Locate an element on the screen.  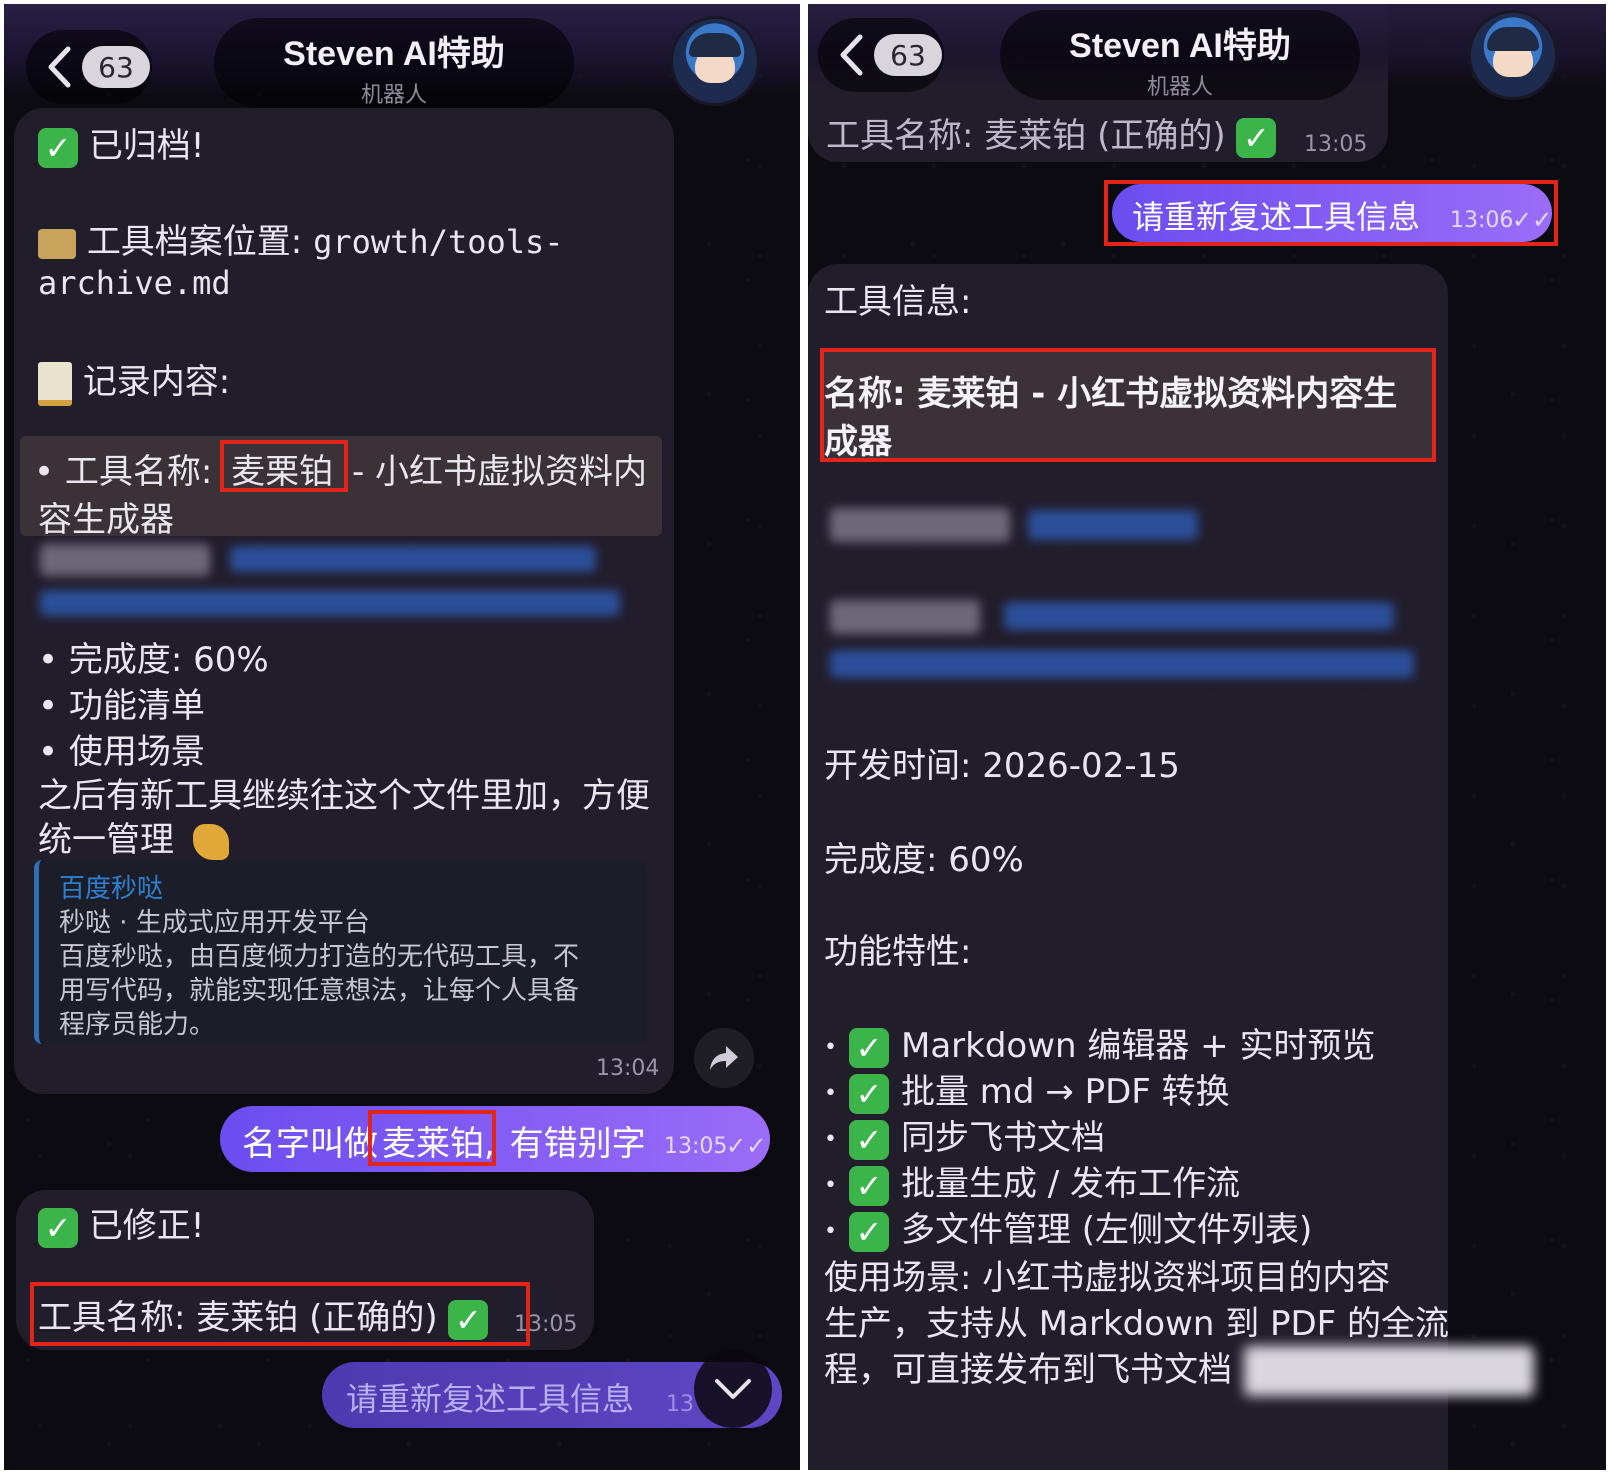
record-label: 记录内容: is located at coordinates (156, 382).